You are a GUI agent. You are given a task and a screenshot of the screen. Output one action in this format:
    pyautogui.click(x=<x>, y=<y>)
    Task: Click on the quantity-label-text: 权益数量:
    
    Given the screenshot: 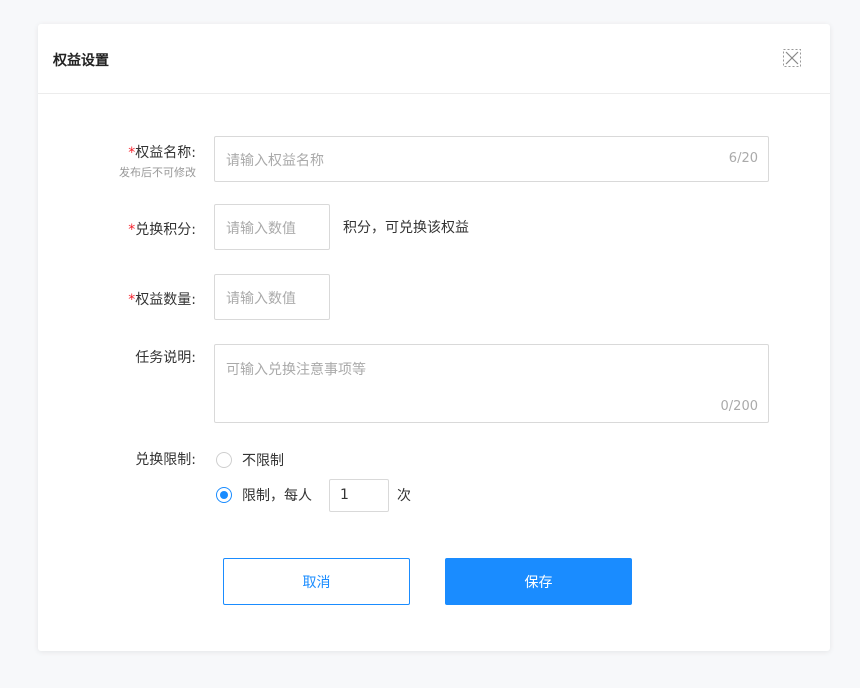 What is the action you would take?
    pyautogui.click(x=165, y=300)
    